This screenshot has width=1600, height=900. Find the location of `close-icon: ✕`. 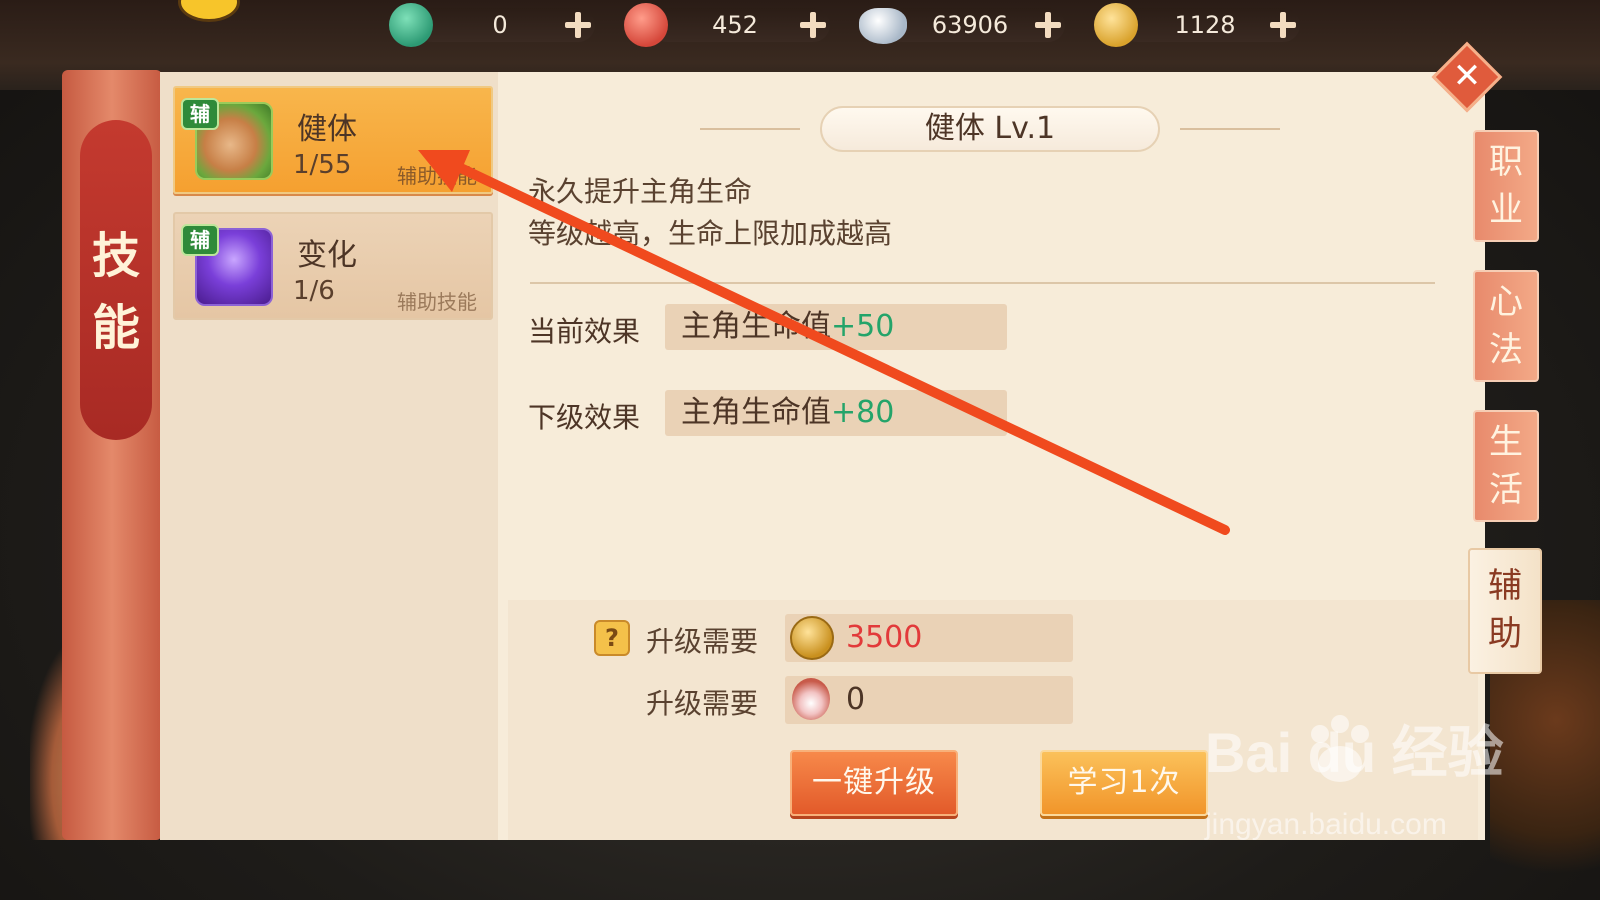

close-icon: ✕ is located at coordinates (1467, 76).